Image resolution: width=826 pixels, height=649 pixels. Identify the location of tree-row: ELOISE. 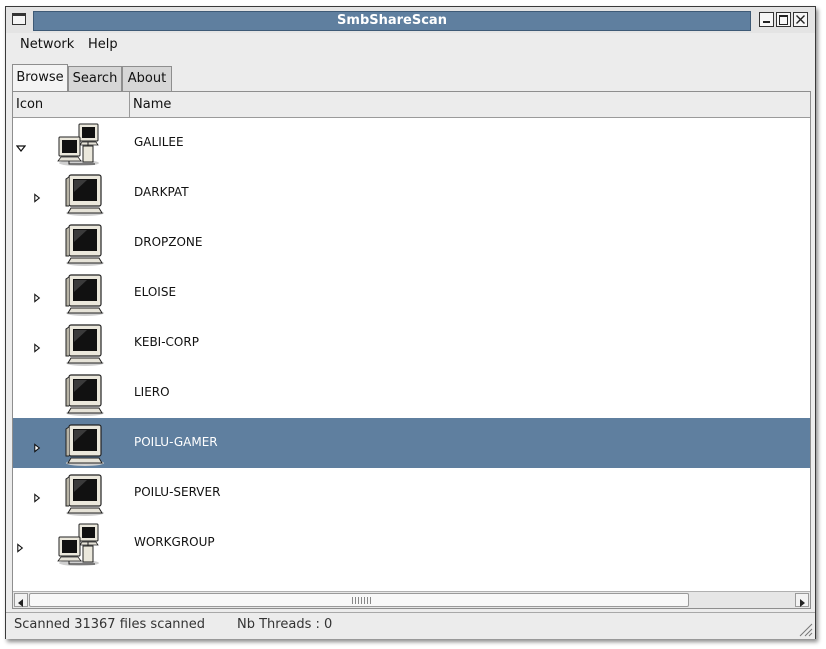
(411, 293).